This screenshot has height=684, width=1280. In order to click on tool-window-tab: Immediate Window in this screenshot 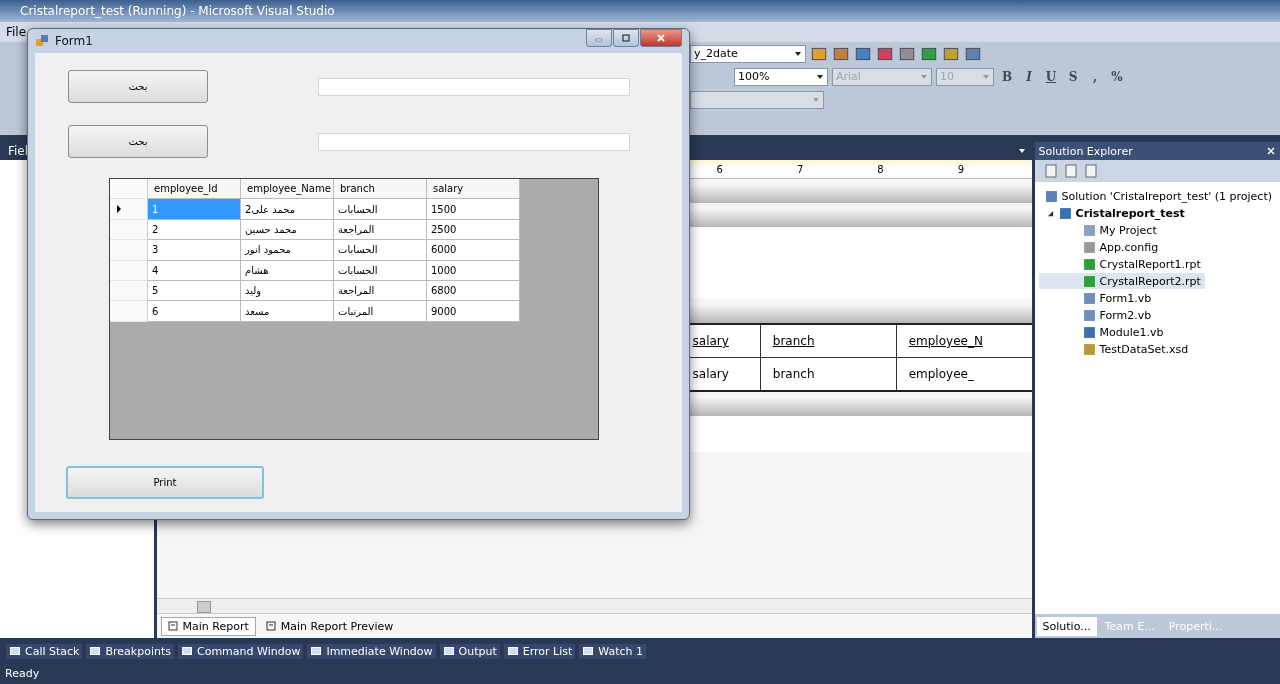, I will do `click(371, 651)`.